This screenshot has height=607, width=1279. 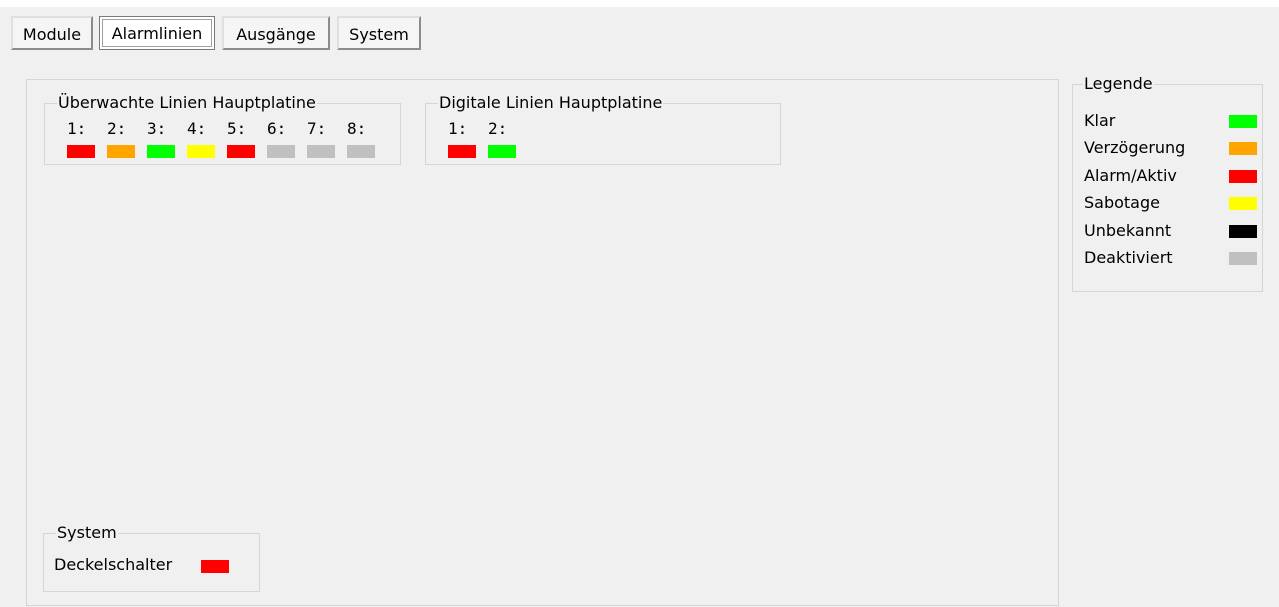 I want to click on digital-lines-group: Digitale Linien Hauptplatine 1: 2:, so click(x=603, y=129).